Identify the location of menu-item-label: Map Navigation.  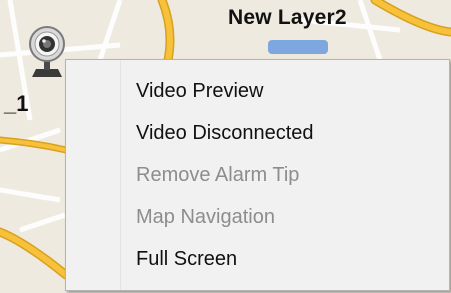
(205, 217).